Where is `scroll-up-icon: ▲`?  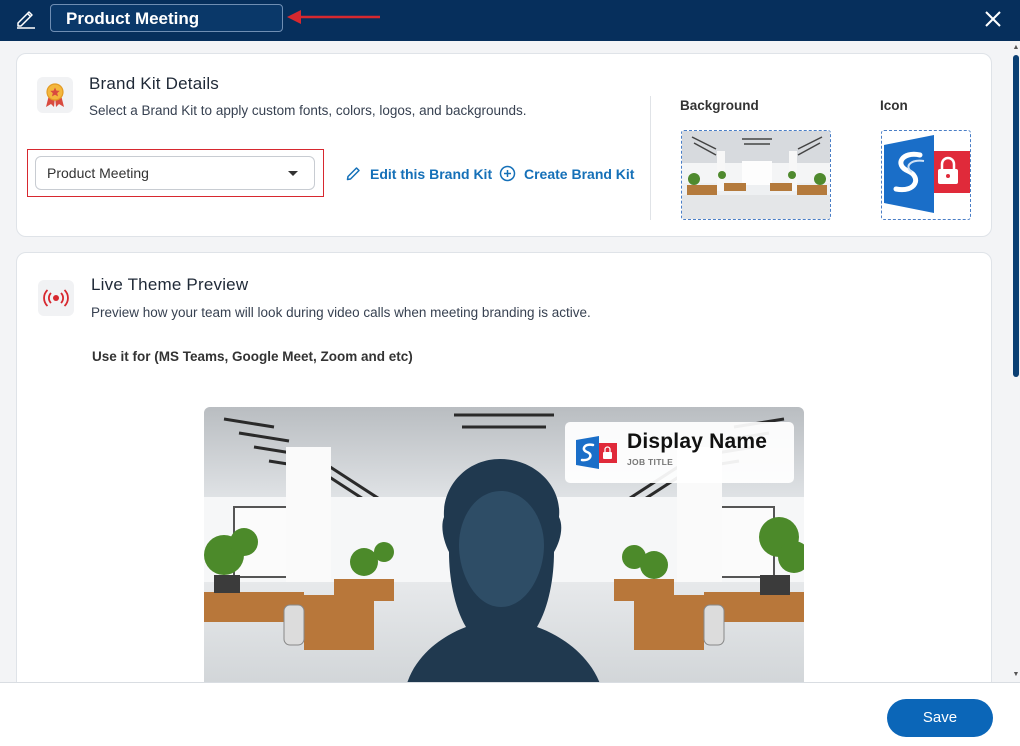 scroll-up-icon: ▲ is located at coordinates (1016, 48).